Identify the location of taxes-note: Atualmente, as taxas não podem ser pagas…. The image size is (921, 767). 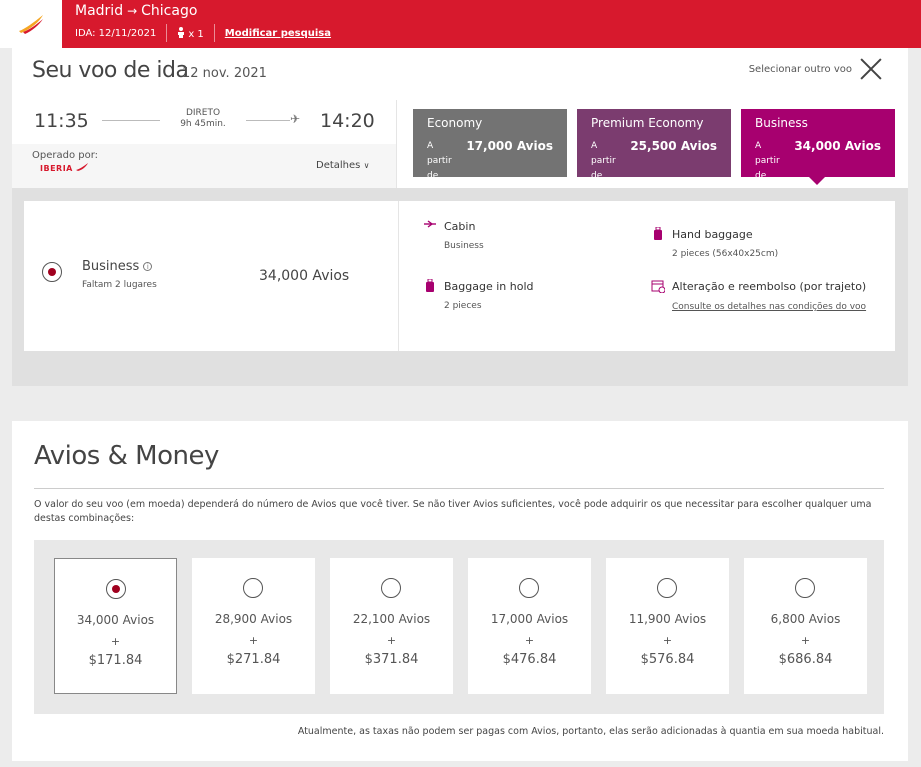
(590, 731).